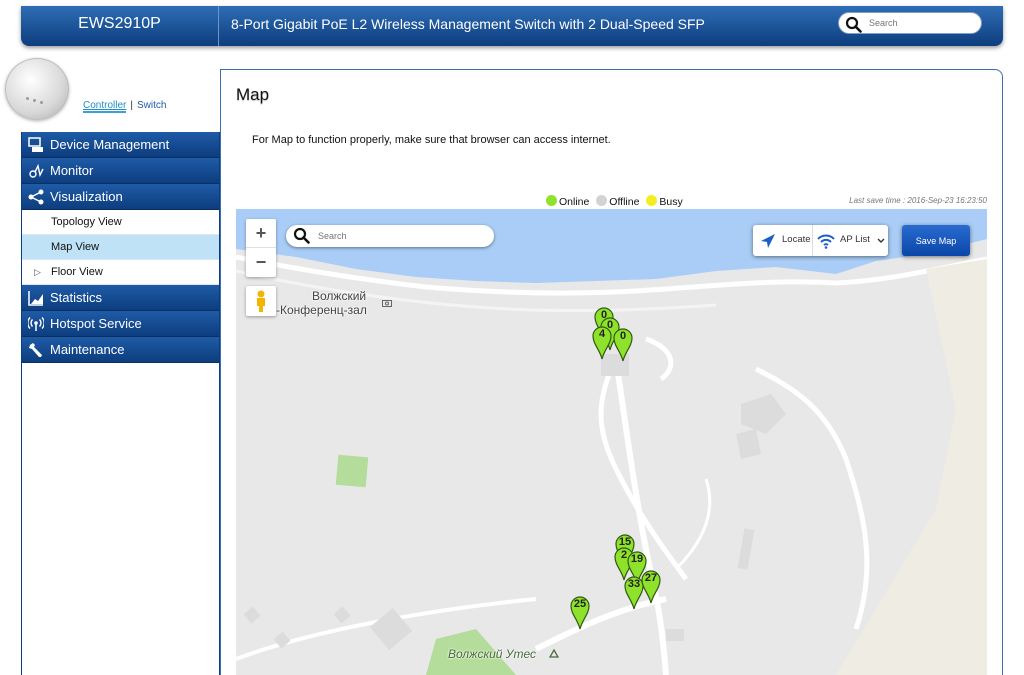  Describe the element at coordinates (339, 296) in the screenshot. I see `map-place-label: Волжский` at that location.